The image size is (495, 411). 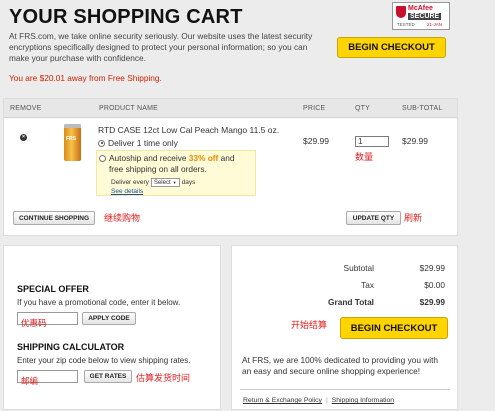 I want to click on annotation-promo: 优惠码, so click(x=34, y=324).